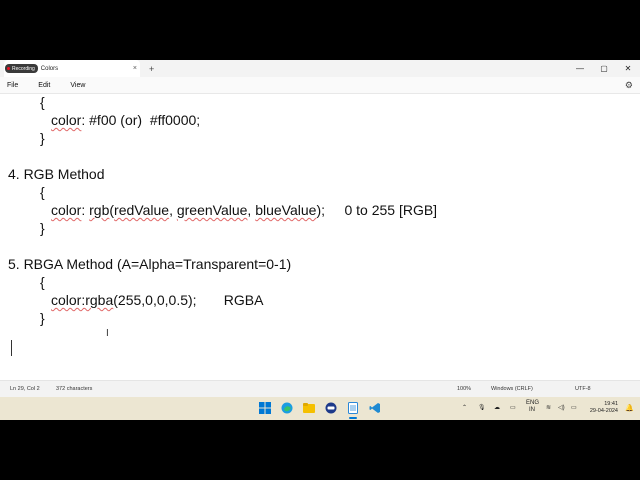 Image resolution: width=640 pixels, height=480 pixels. What do you see at coordinates (512, 389) in the screenshot?
I see `line-ending: Windows (CRLF)` at bounding box center [512, 389].